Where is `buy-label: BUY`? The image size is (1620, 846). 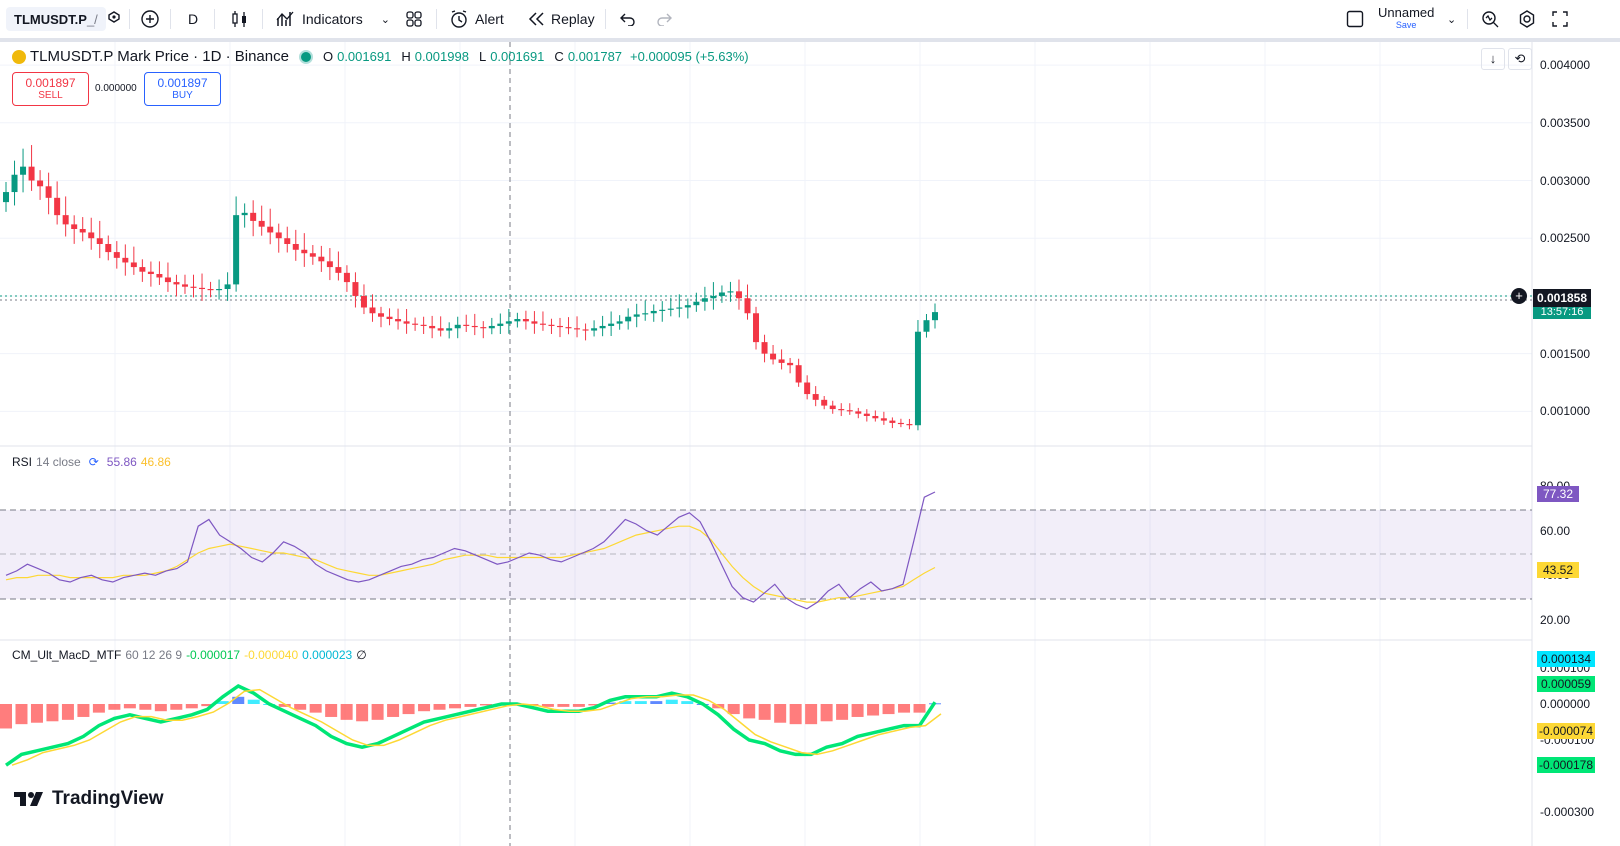
buy-label: BUY is located at coordinates (182, 95).